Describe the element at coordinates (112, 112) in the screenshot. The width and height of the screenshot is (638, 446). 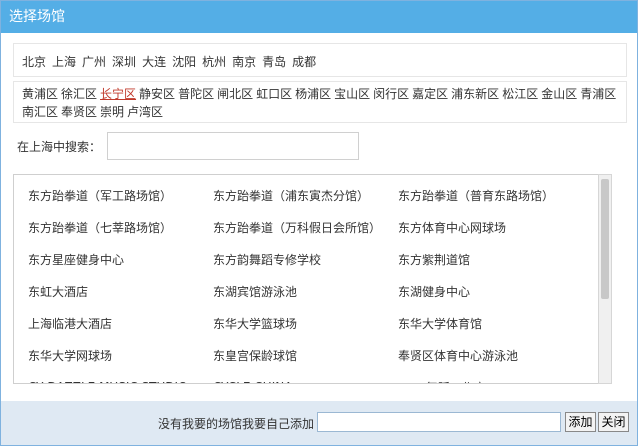
I see `district-link: 崇明` at that location.